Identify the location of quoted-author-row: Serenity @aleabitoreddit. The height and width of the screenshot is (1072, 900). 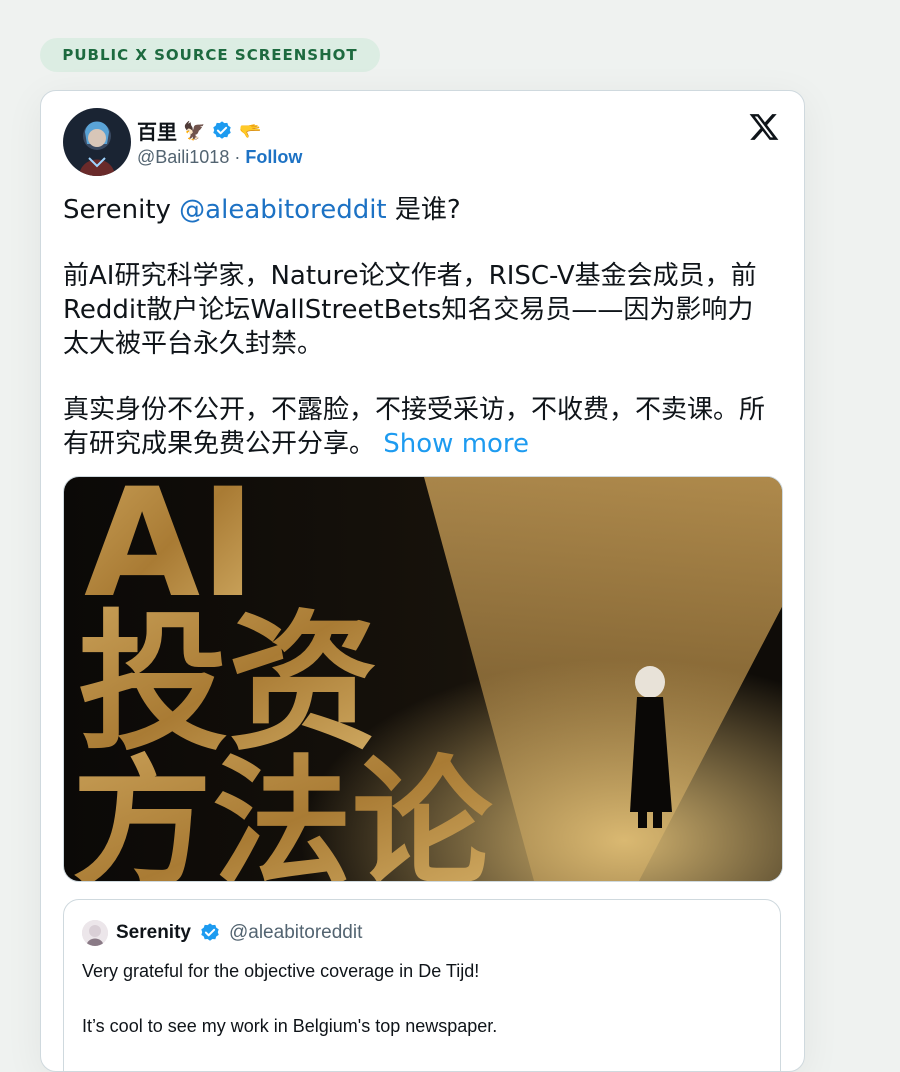
(222, 933).